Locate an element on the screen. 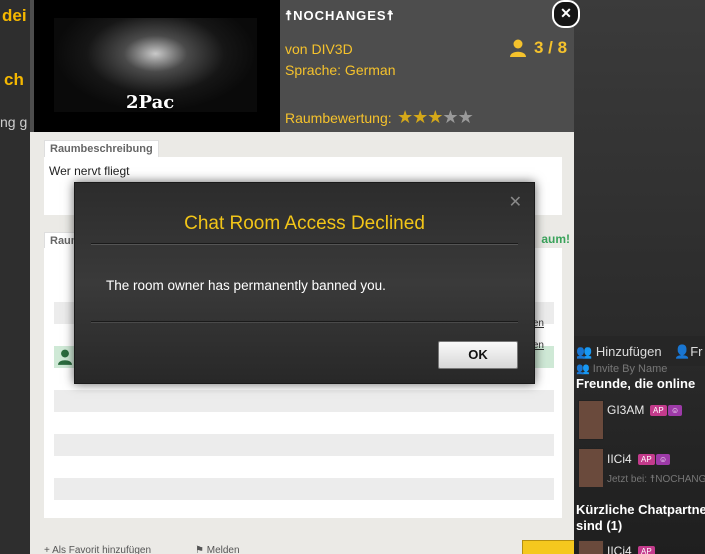 Image resolution: width=705 pixels, height=554 pixels. room-owner: von DIV3D is located at coordinates (319, 49).